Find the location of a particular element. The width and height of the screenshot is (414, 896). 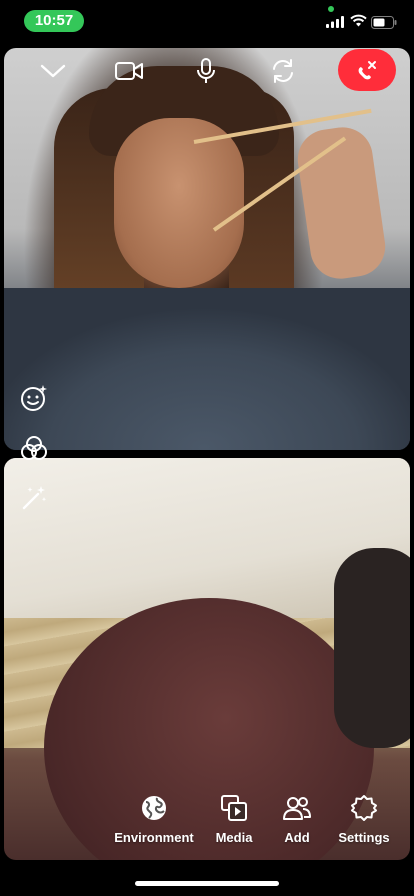

camera-in-use-indicator is located at coordinates (331, 9).